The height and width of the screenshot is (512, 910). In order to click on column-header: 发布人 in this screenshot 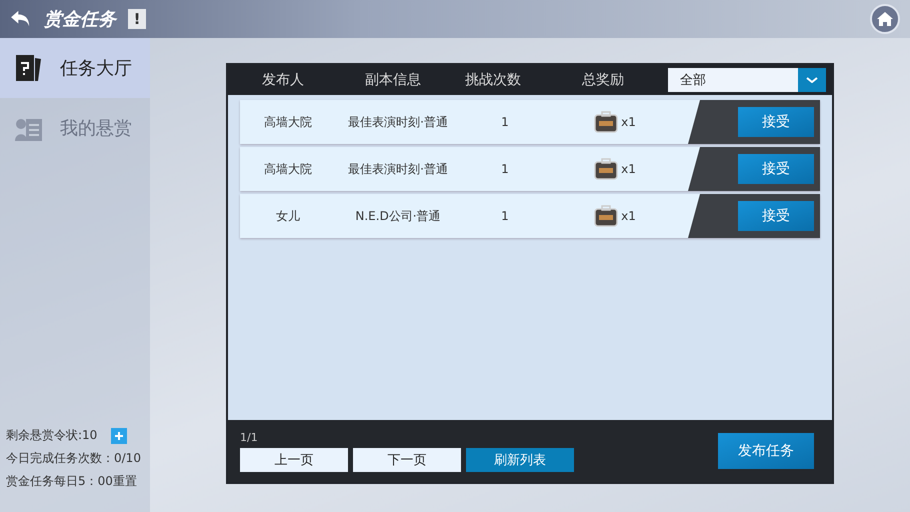, I will do `click(283, 80)`.